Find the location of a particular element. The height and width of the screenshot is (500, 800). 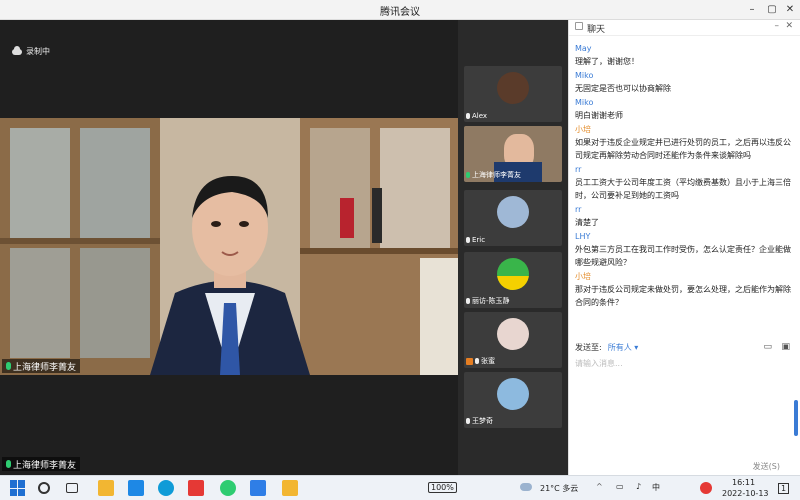

maximize-button: ▢ is located at coordinates (772, 10).